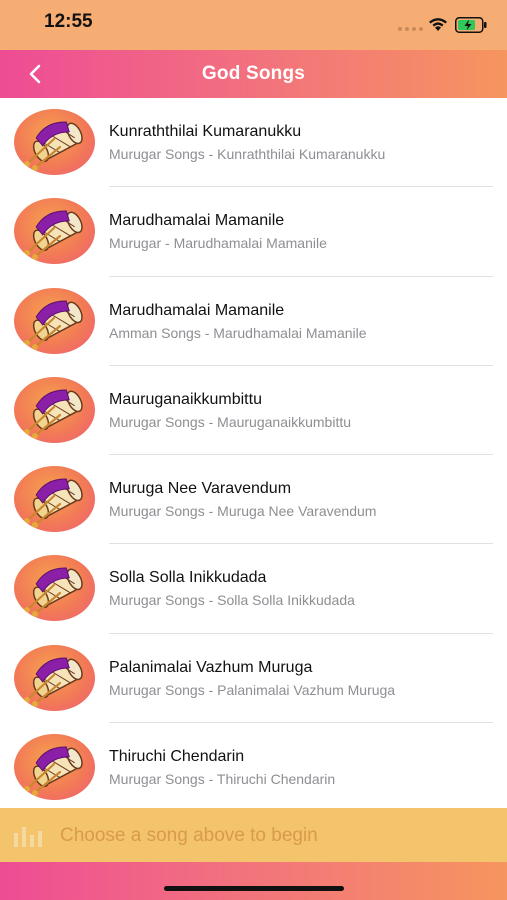  I want to click on song-title: Thiruchi Chendarin, so click(177, 757).